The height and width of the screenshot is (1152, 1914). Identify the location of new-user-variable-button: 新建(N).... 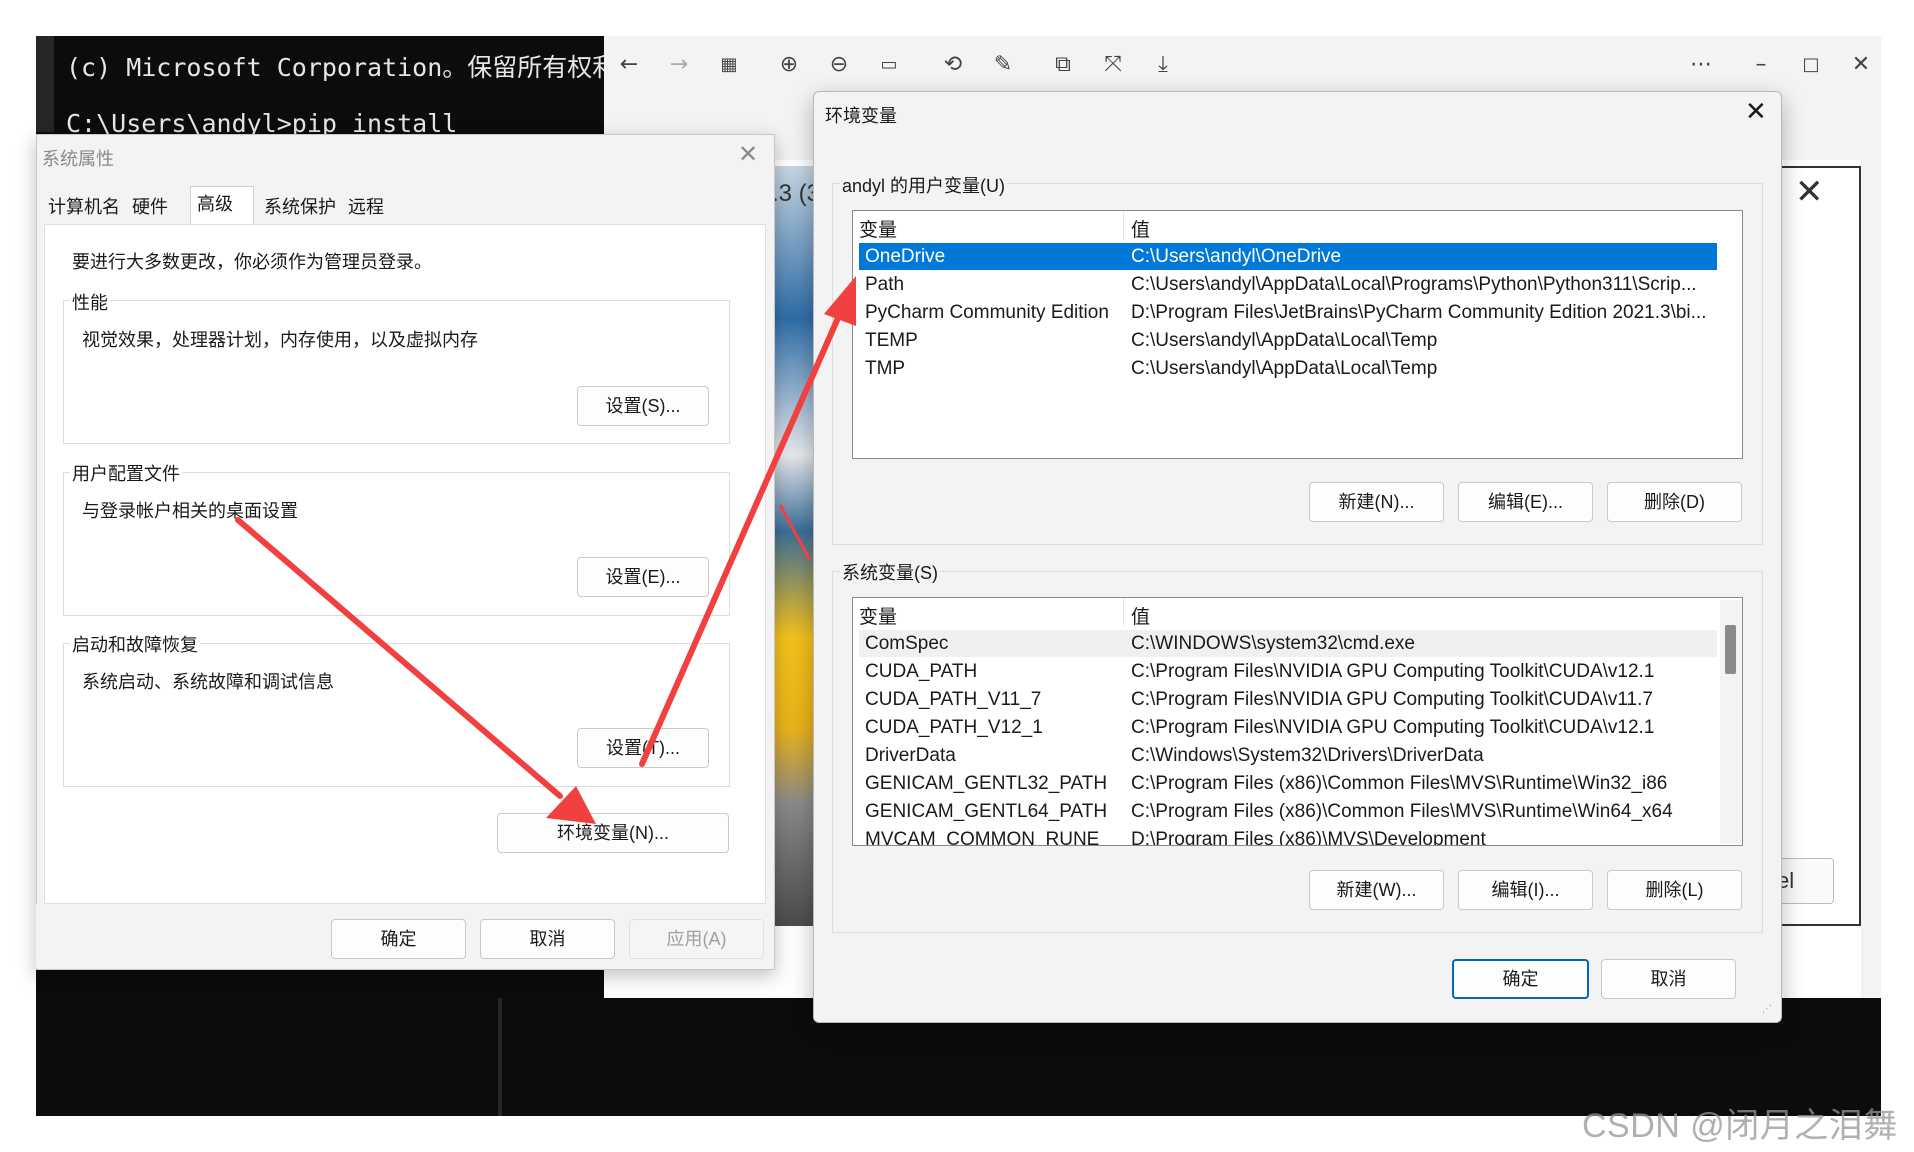
(1376, 502).